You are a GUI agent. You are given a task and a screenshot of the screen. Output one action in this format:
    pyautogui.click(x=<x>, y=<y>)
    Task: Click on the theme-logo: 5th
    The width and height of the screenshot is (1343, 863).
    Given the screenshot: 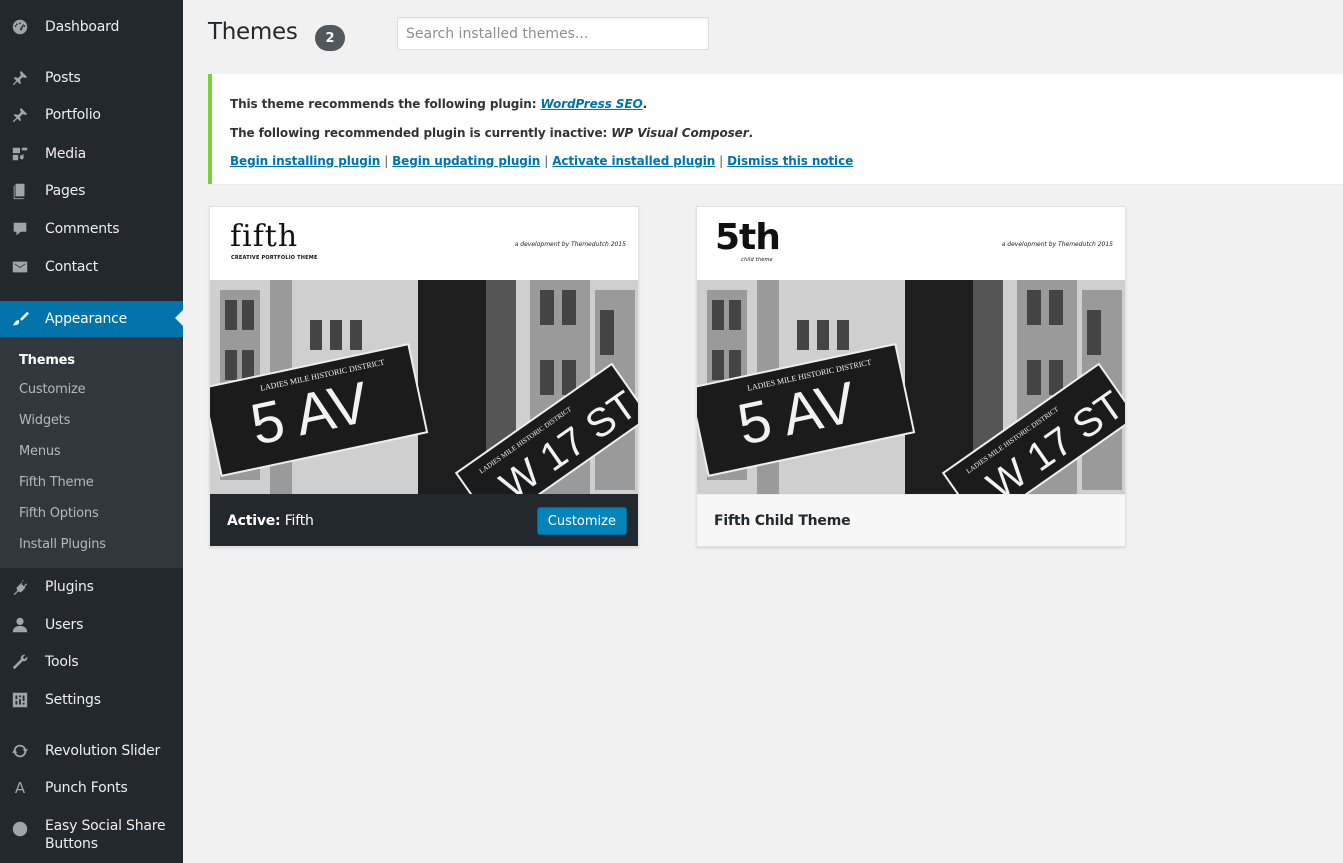 What is the action you would take?
    pyautogui.click(x=748, y=237)
    